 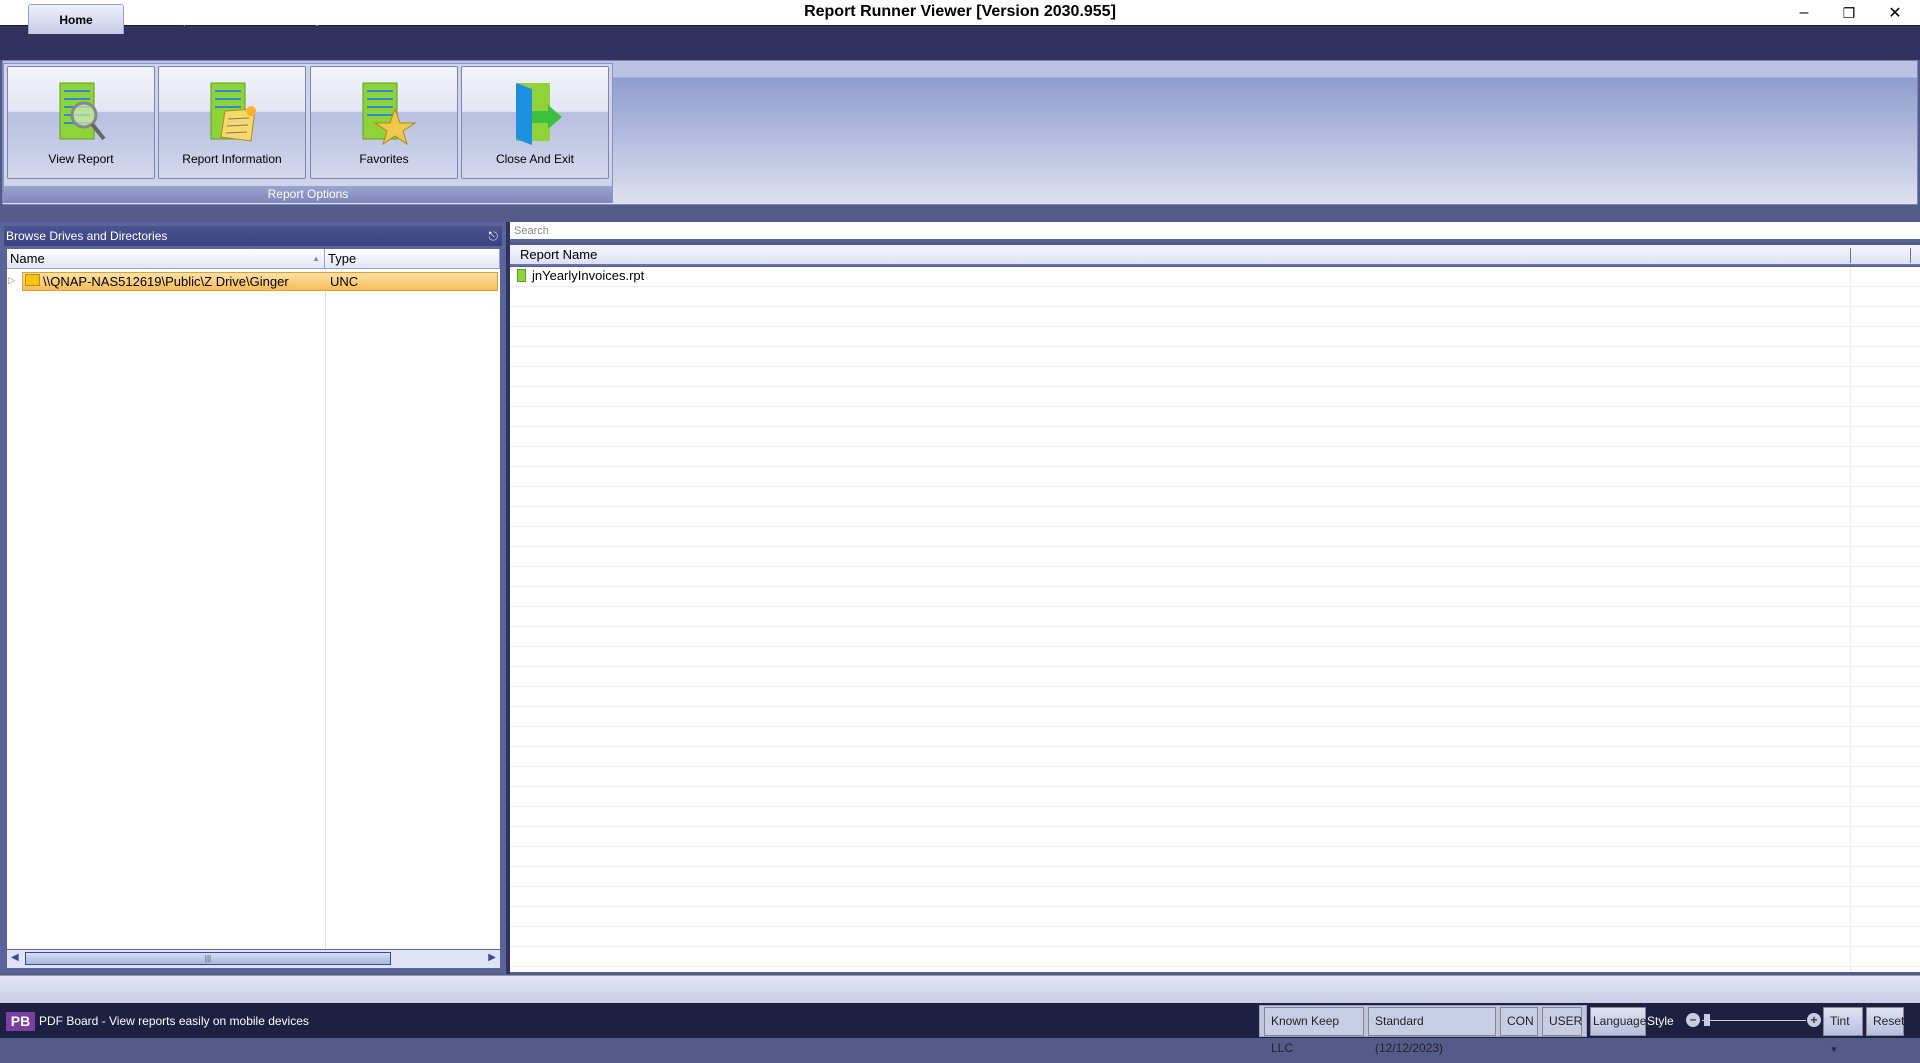 I want to click on column-header-report-name: Report Name, so click(x=1215, y=255).